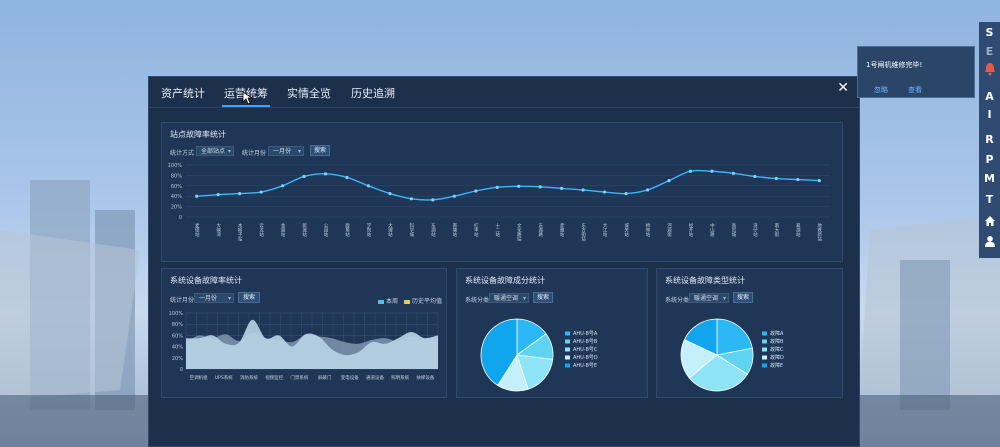 The width and height of the screenshot is (1000, 447). What do you see at coordinates (989, 139) in the screenshot?
I see `sidebar-item-r: R` at bounding box center [989, 139].